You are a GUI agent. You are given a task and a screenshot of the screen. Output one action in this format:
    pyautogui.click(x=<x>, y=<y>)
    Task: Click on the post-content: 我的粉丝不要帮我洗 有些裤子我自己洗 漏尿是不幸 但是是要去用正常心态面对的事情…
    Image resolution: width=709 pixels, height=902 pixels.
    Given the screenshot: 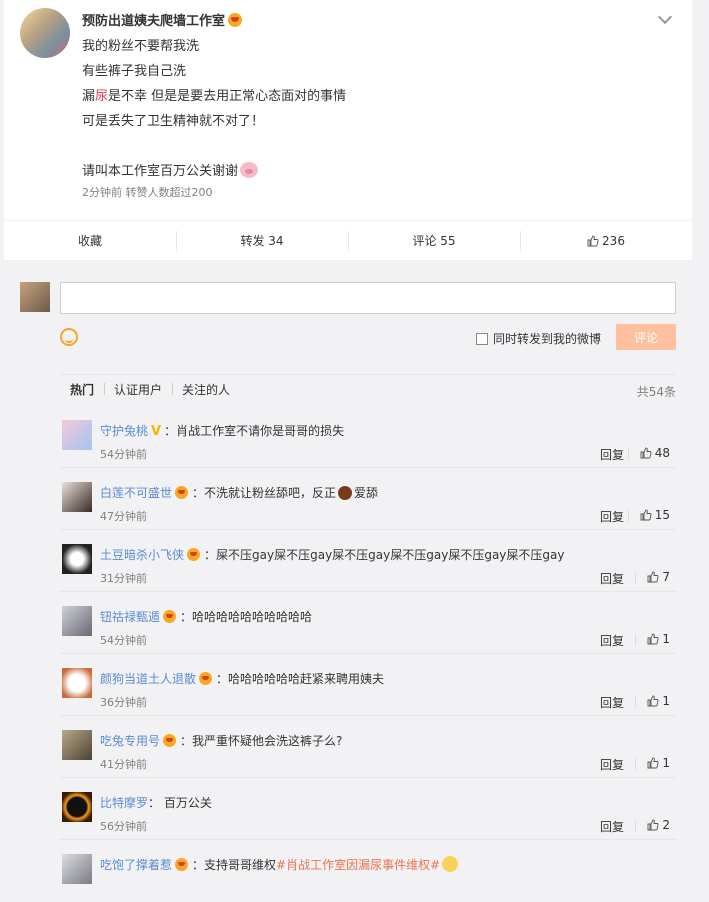 What is the action you would take?
    pyautogui.click(x=214, y=109)
    